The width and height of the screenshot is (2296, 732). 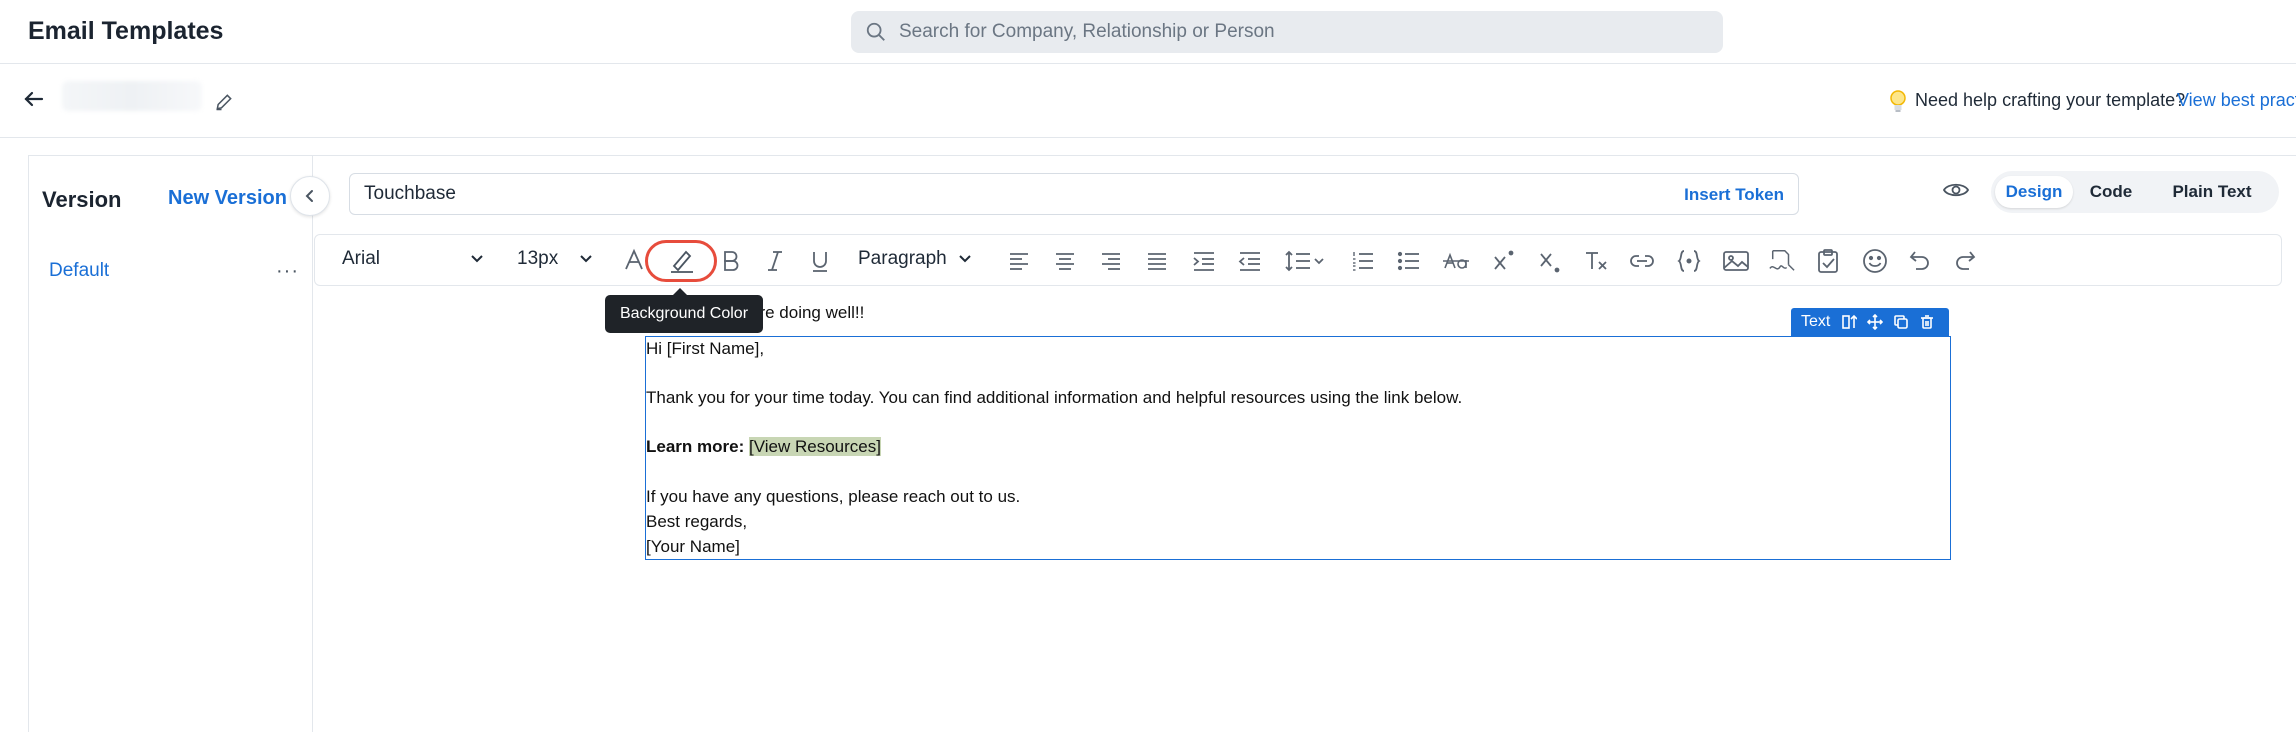 I want to click on italic-icon, so click(x=775, y=261).